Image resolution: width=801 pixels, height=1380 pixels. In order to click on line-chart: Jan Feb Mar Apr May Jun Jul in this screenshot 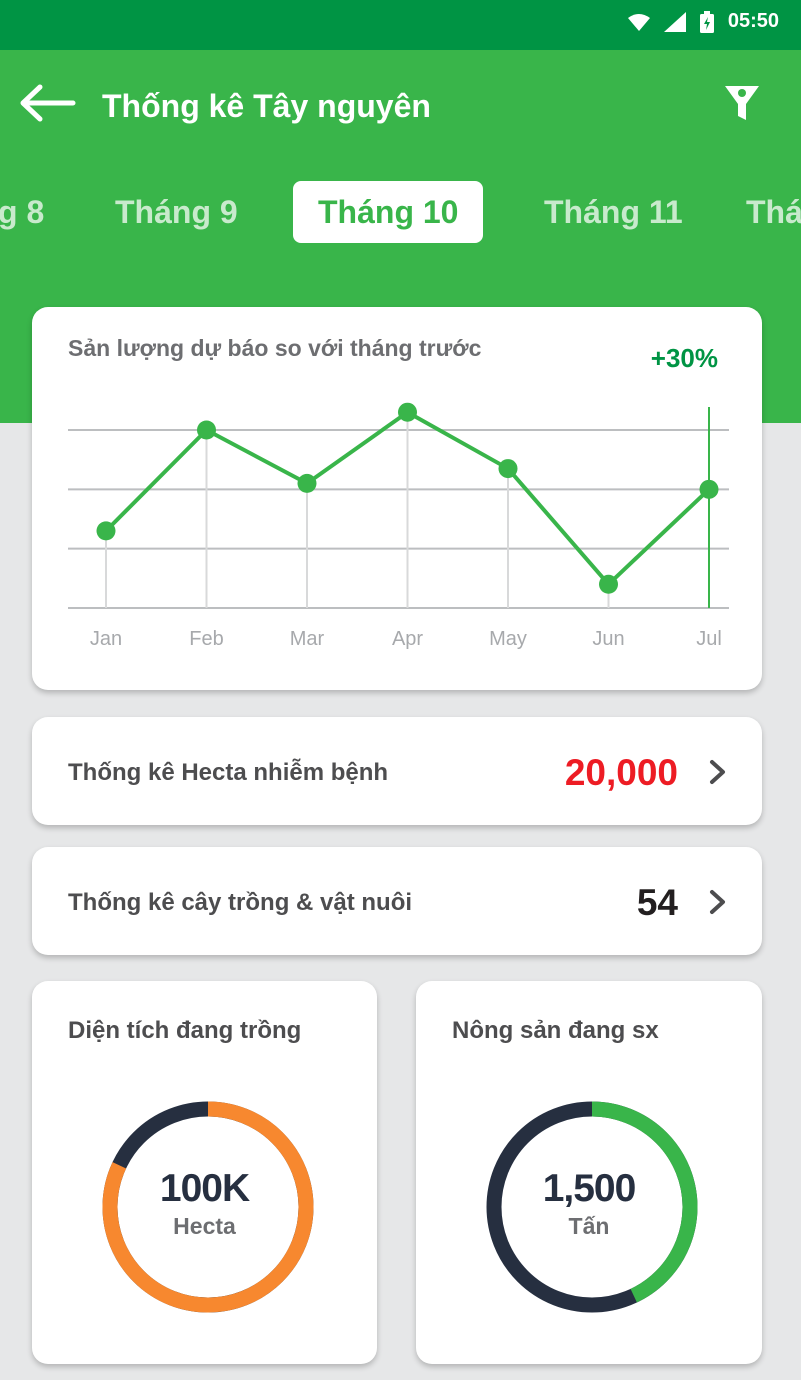, I will do `click(398, 526)`.